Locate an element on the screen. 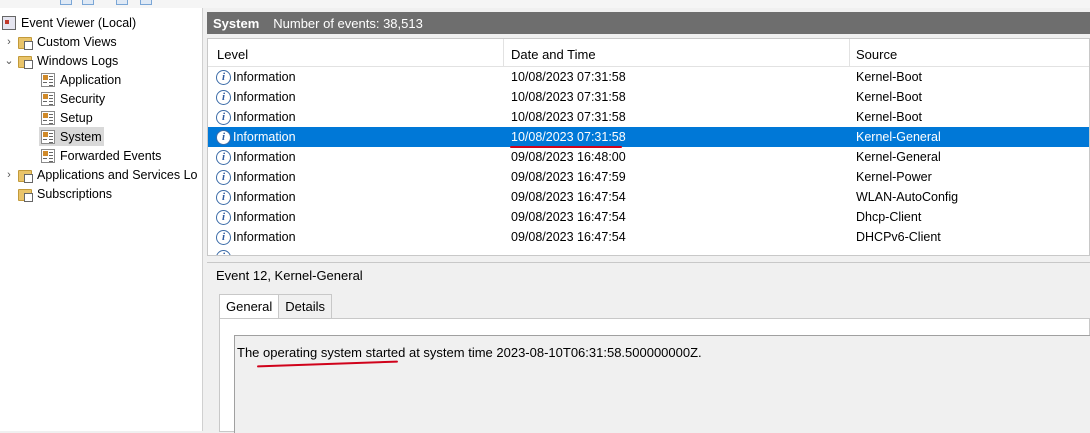 The width and height of the screenshot is (1090, 433). detail-tabs: General Details is located at coordinates (275, 306).